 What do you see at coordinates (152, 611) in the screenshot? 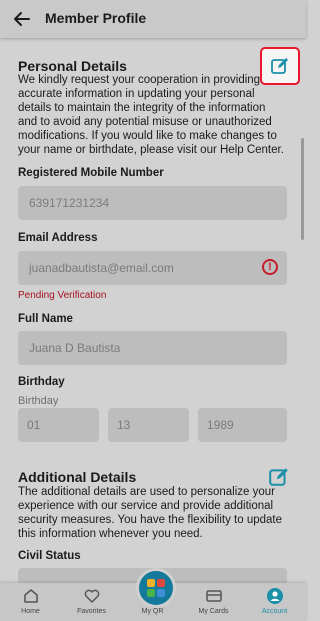
I see `nav-qr-label: My QR` at bounding box center [152, 611].